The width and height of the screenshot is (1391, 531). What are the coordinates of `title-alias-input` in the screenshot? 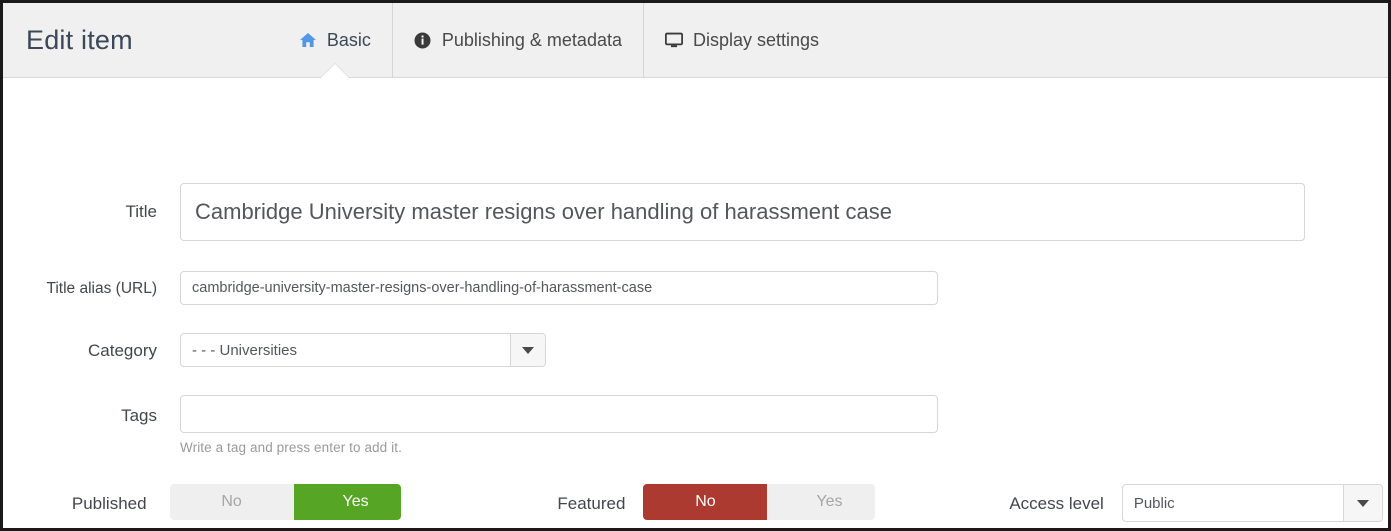 It's located at (559, 288).